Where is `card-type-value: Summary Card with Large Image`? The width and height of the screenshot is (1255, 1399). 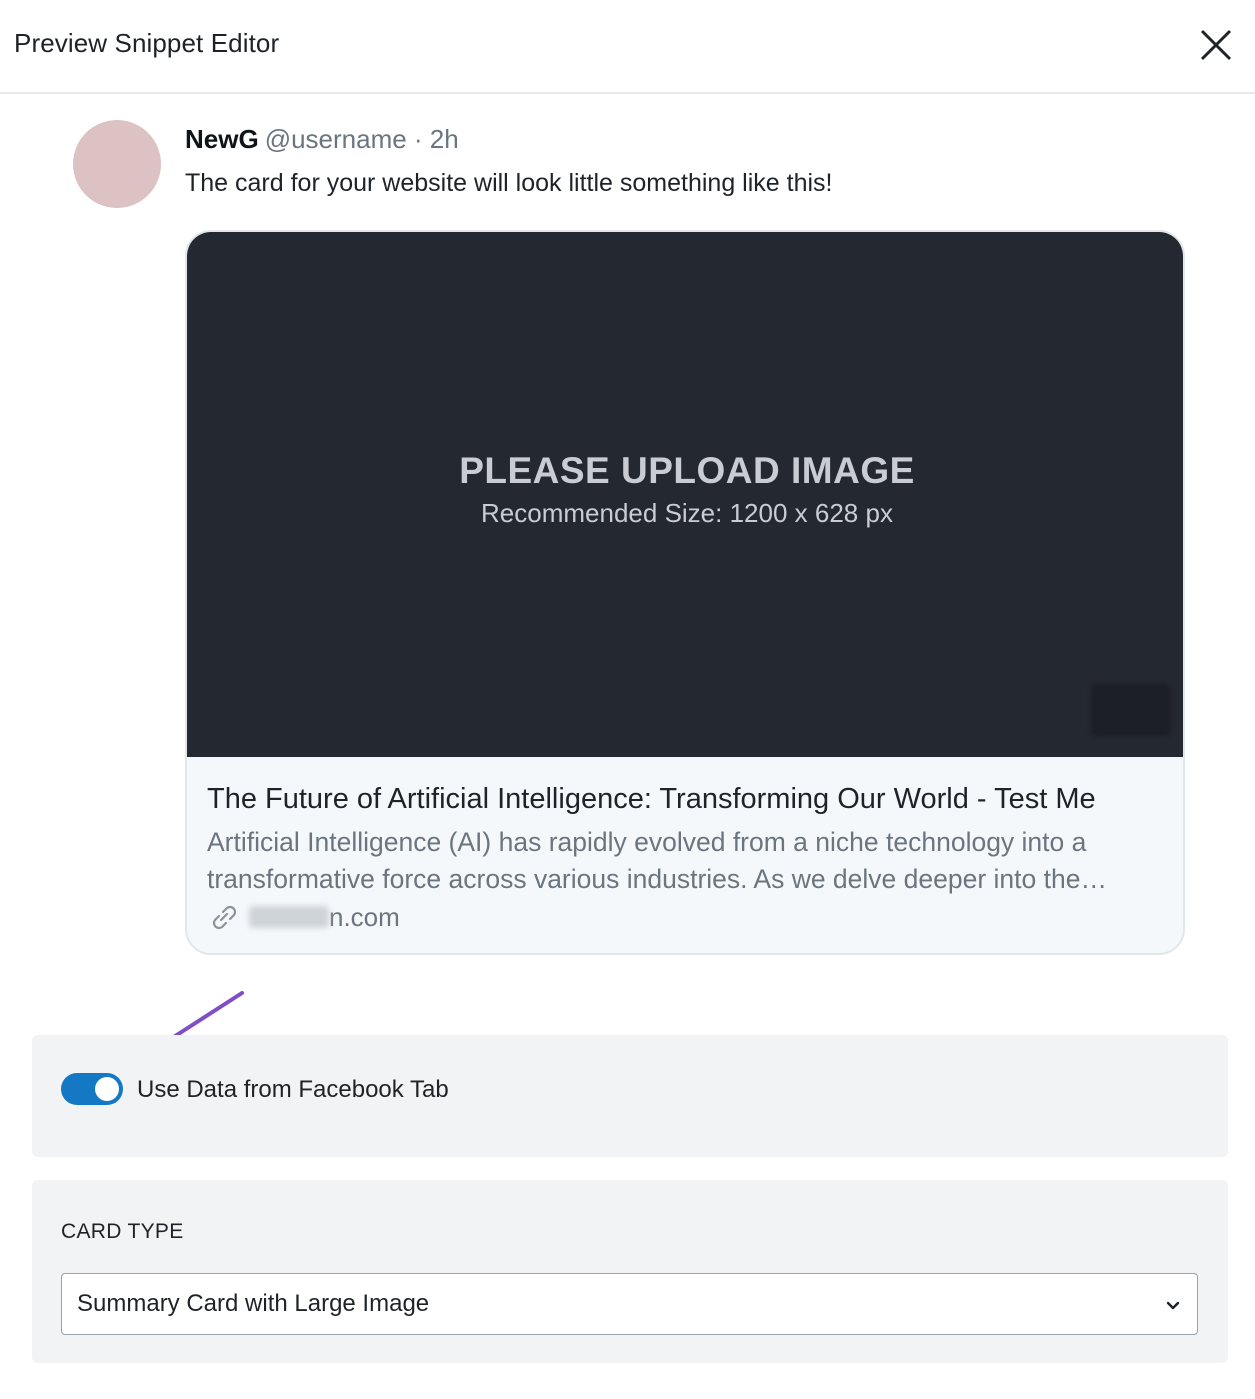
card-type-value: Summary Card with Large Image is located at coordinates (253, 1303).